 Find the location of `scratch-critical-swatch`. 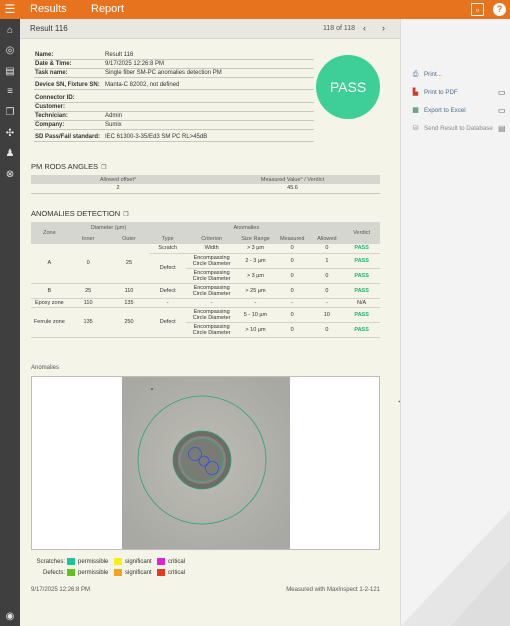

scratch-critical-swatch is located at coordinates (161, 561).